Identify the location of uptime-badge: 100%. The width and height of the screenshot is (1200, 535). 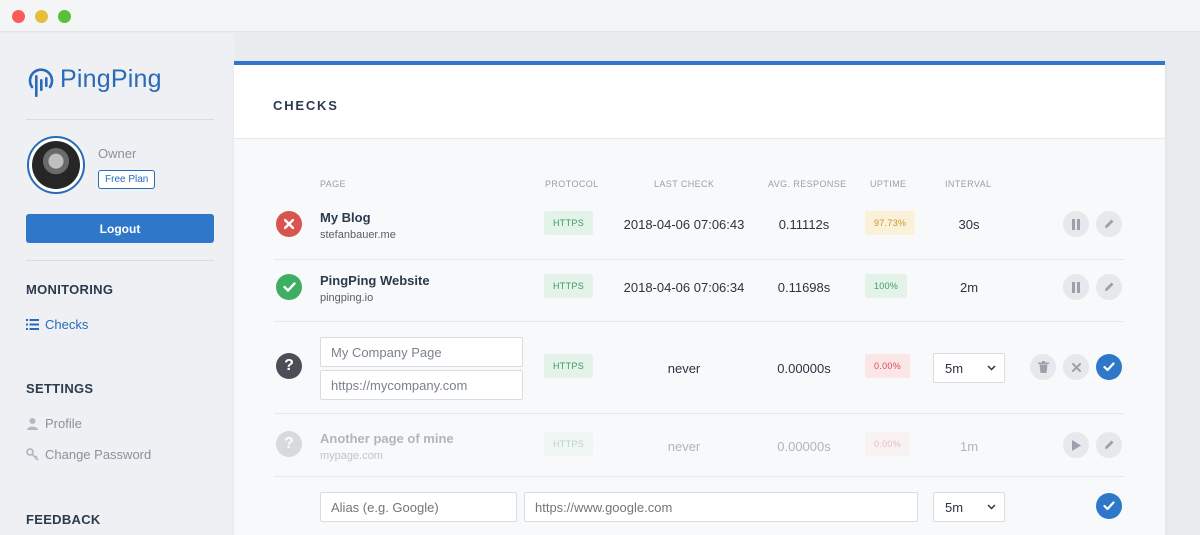
(886, 286).